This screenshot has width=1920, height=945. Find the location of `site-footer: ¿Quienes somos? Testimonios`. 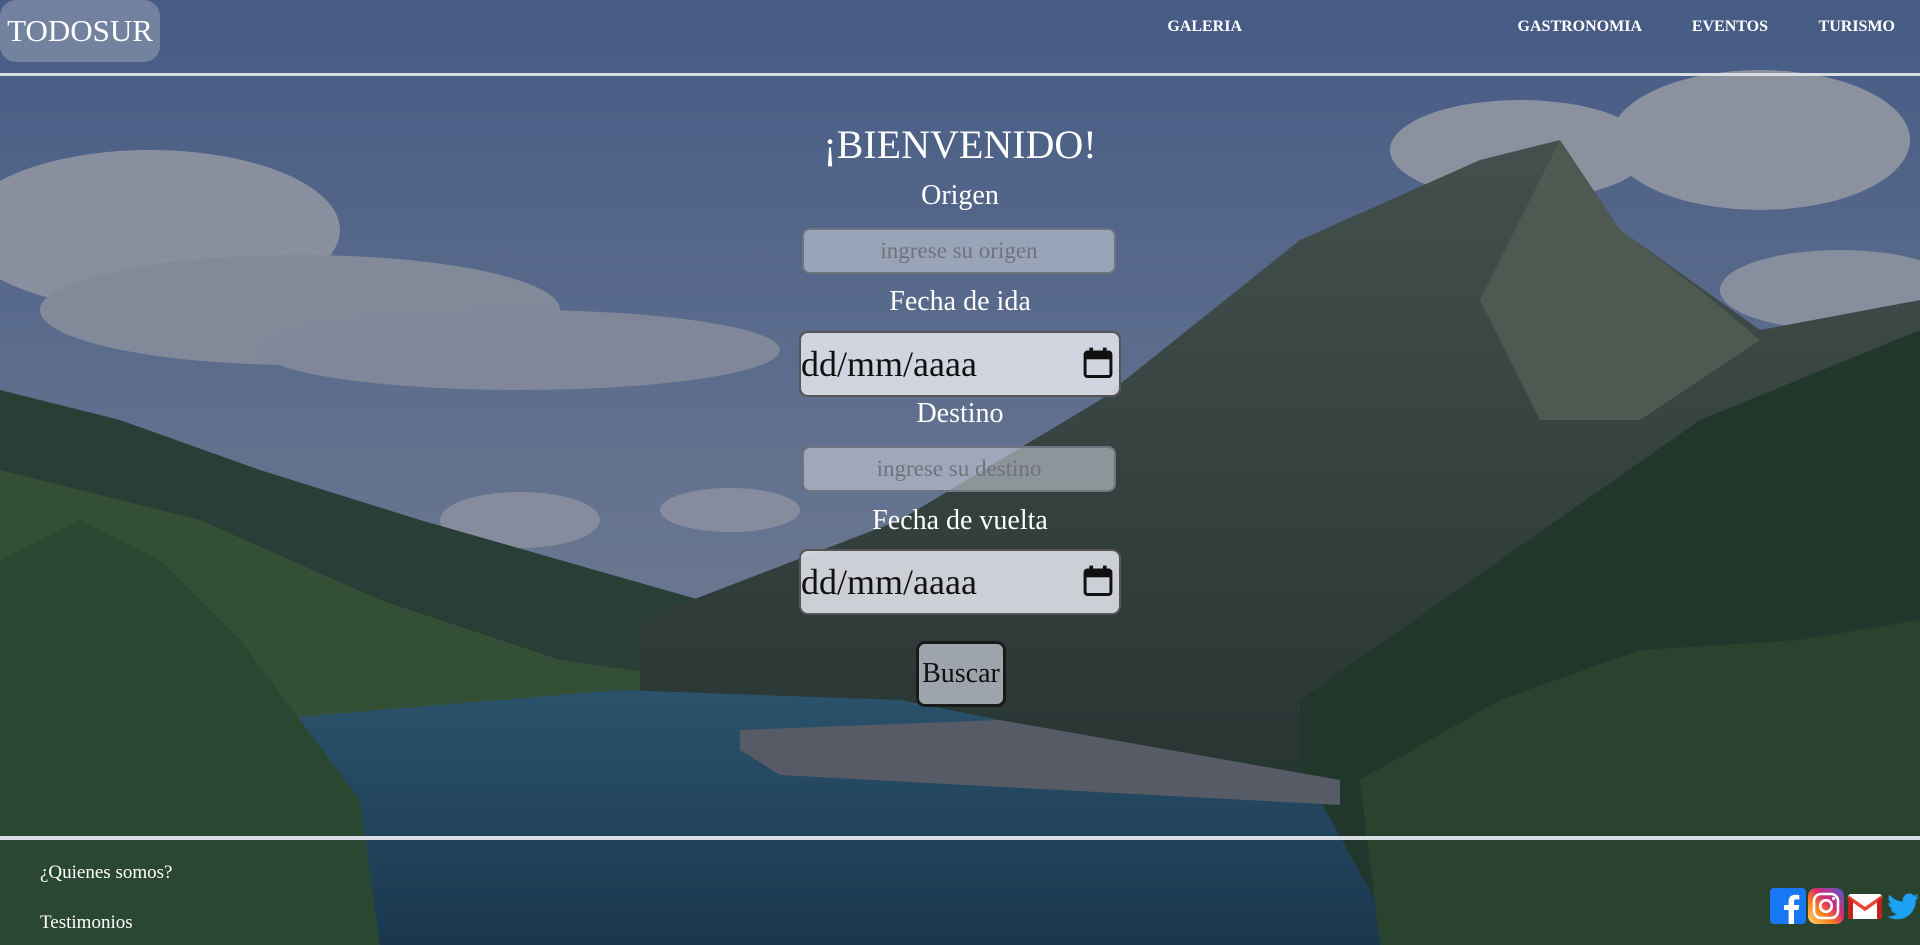

site-footer: ¿Quienes somos? Testimonios is located at coordinates (960, 890).